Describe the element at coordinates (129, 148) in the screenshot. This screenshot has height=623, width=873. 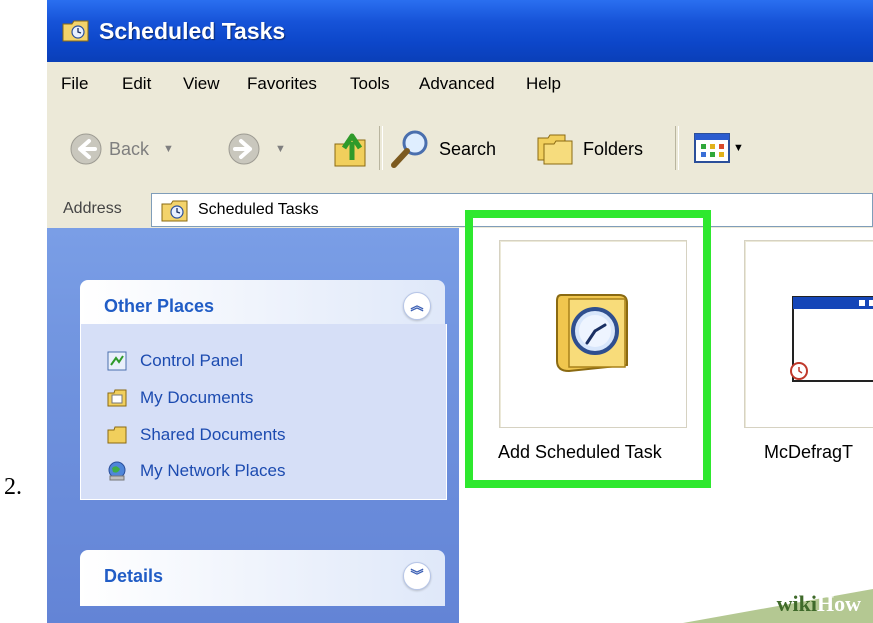
I see `back-label: Back` at that location.